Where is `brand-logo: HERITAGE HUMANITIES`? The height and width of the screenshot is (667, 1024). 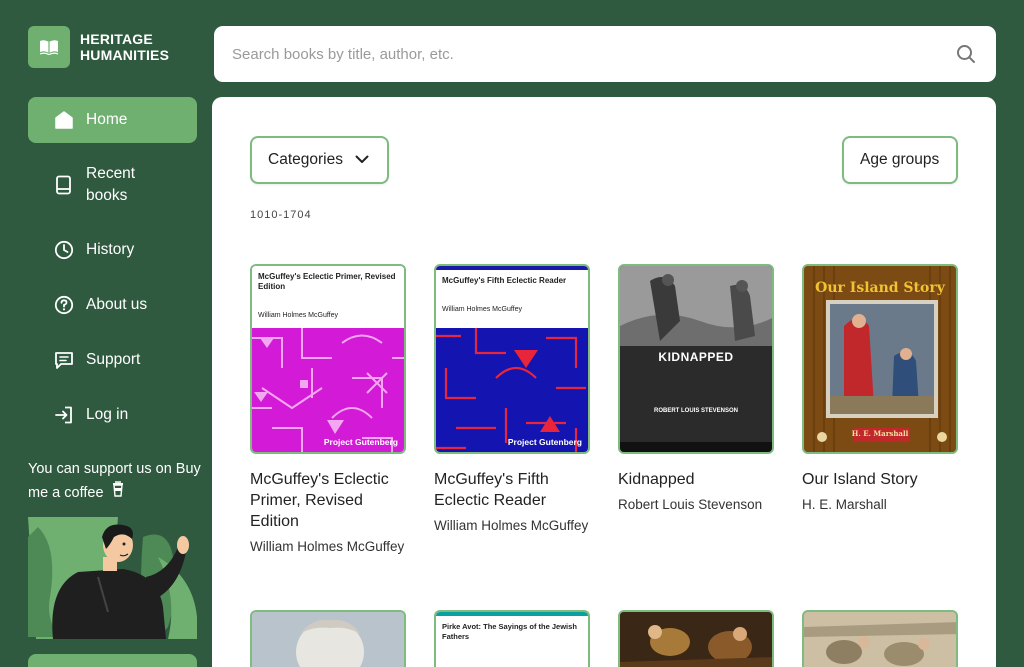 brand-logo: HERITAGE HUMANITIES is located at coordinates (98, 47).